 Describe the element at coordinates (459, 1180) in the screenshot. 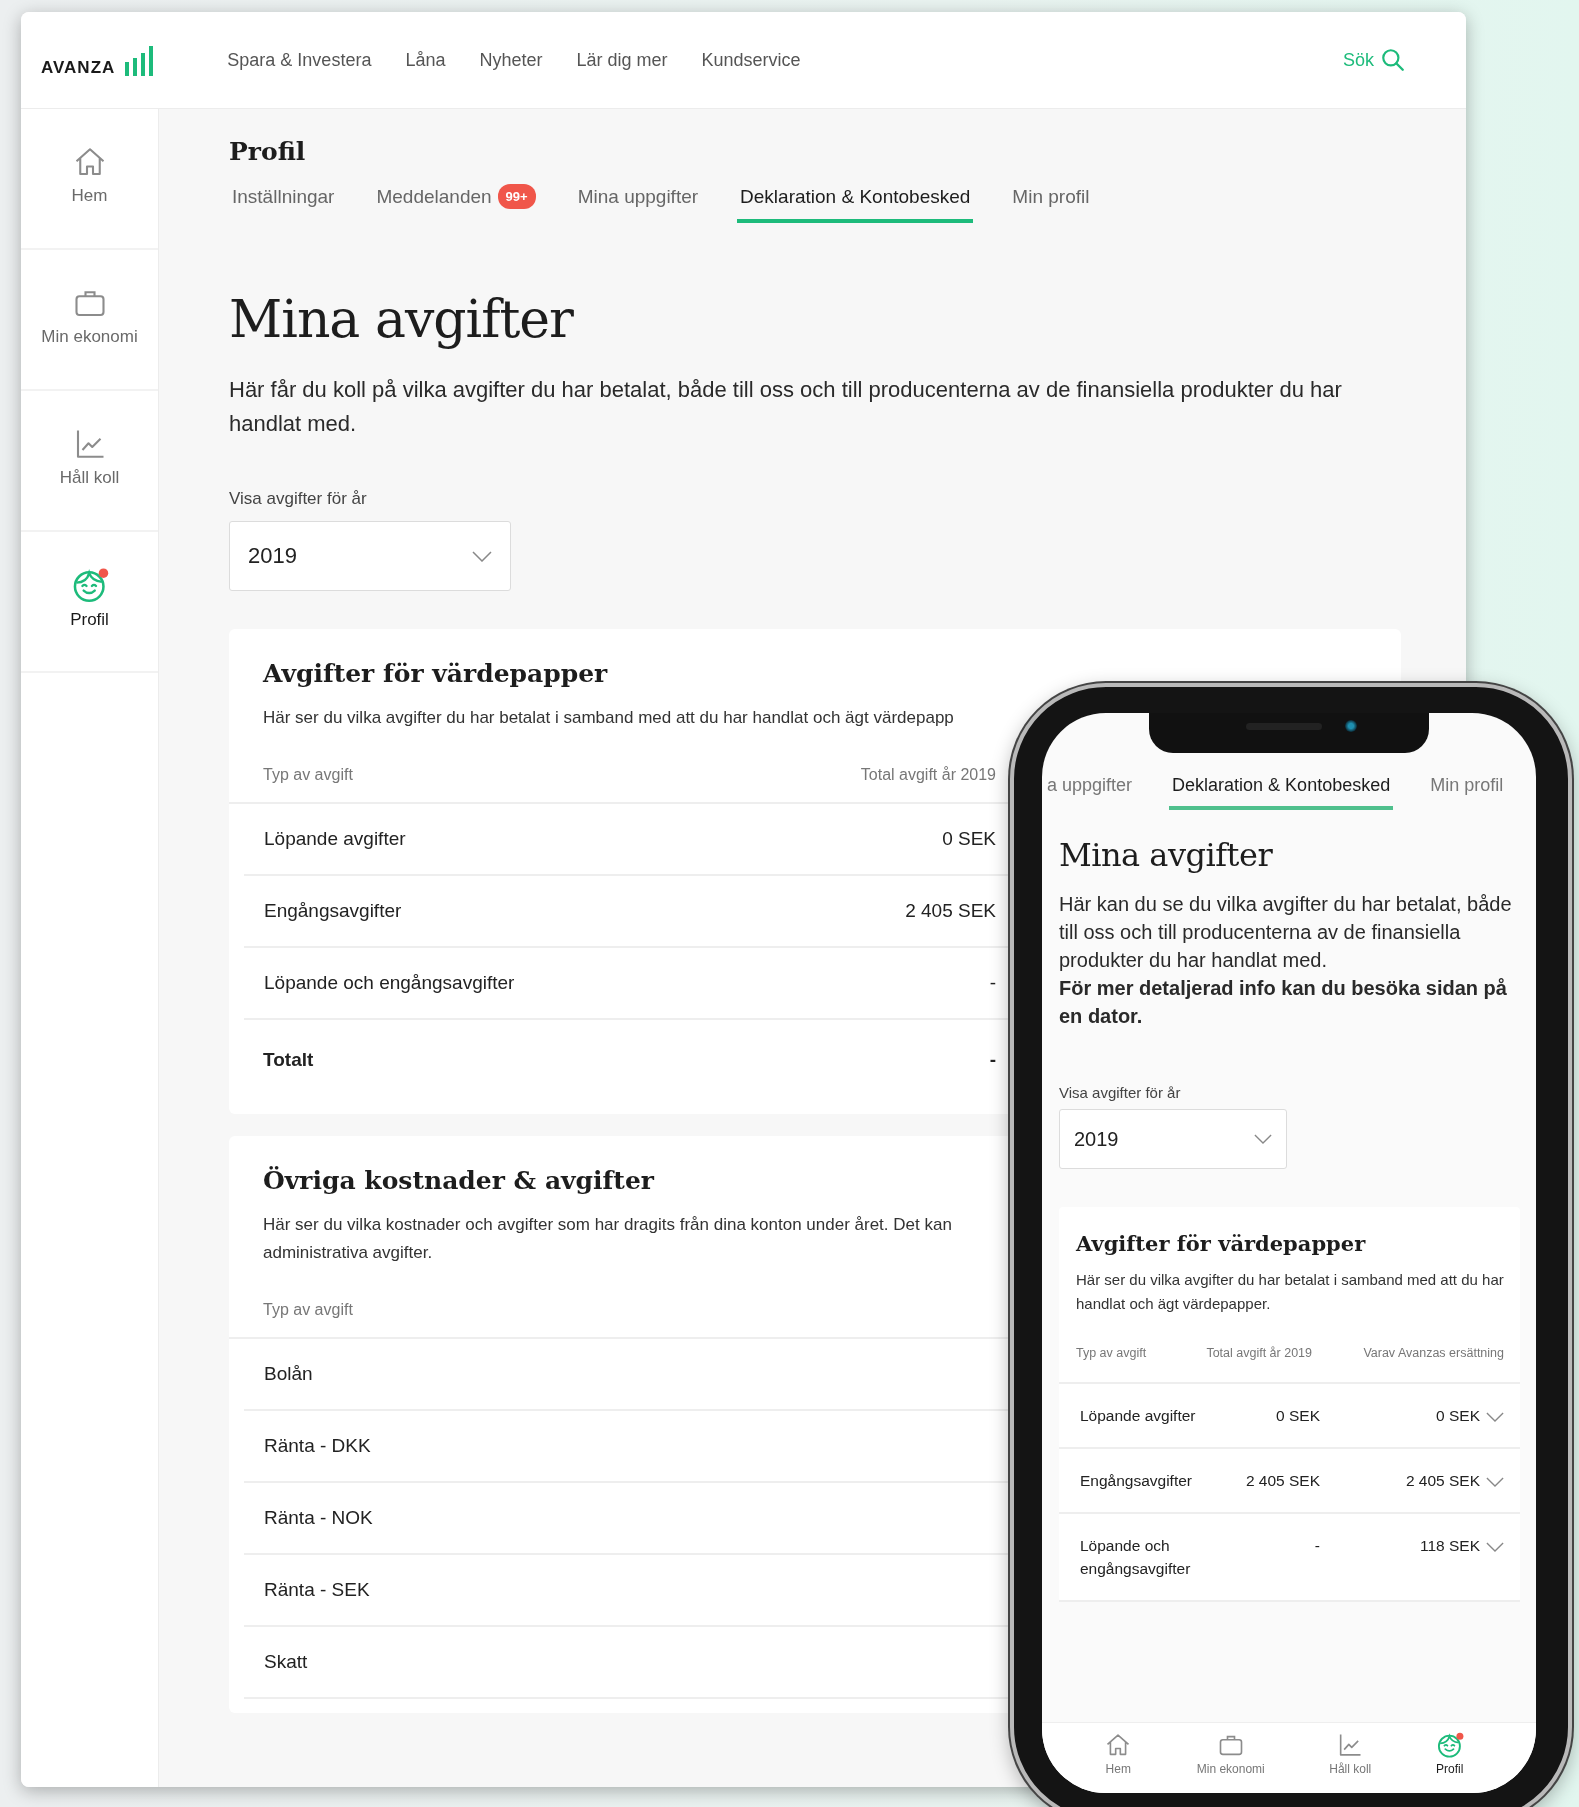

I see `section-title: Övriga kostnader & avgifter` at that location.